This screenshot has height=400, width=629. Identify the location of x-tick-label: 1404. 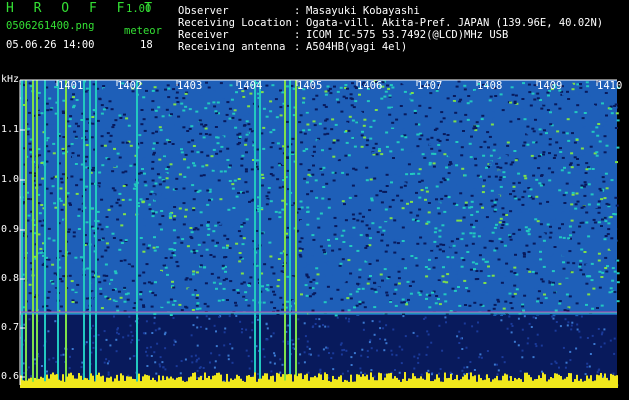
(250, 86).